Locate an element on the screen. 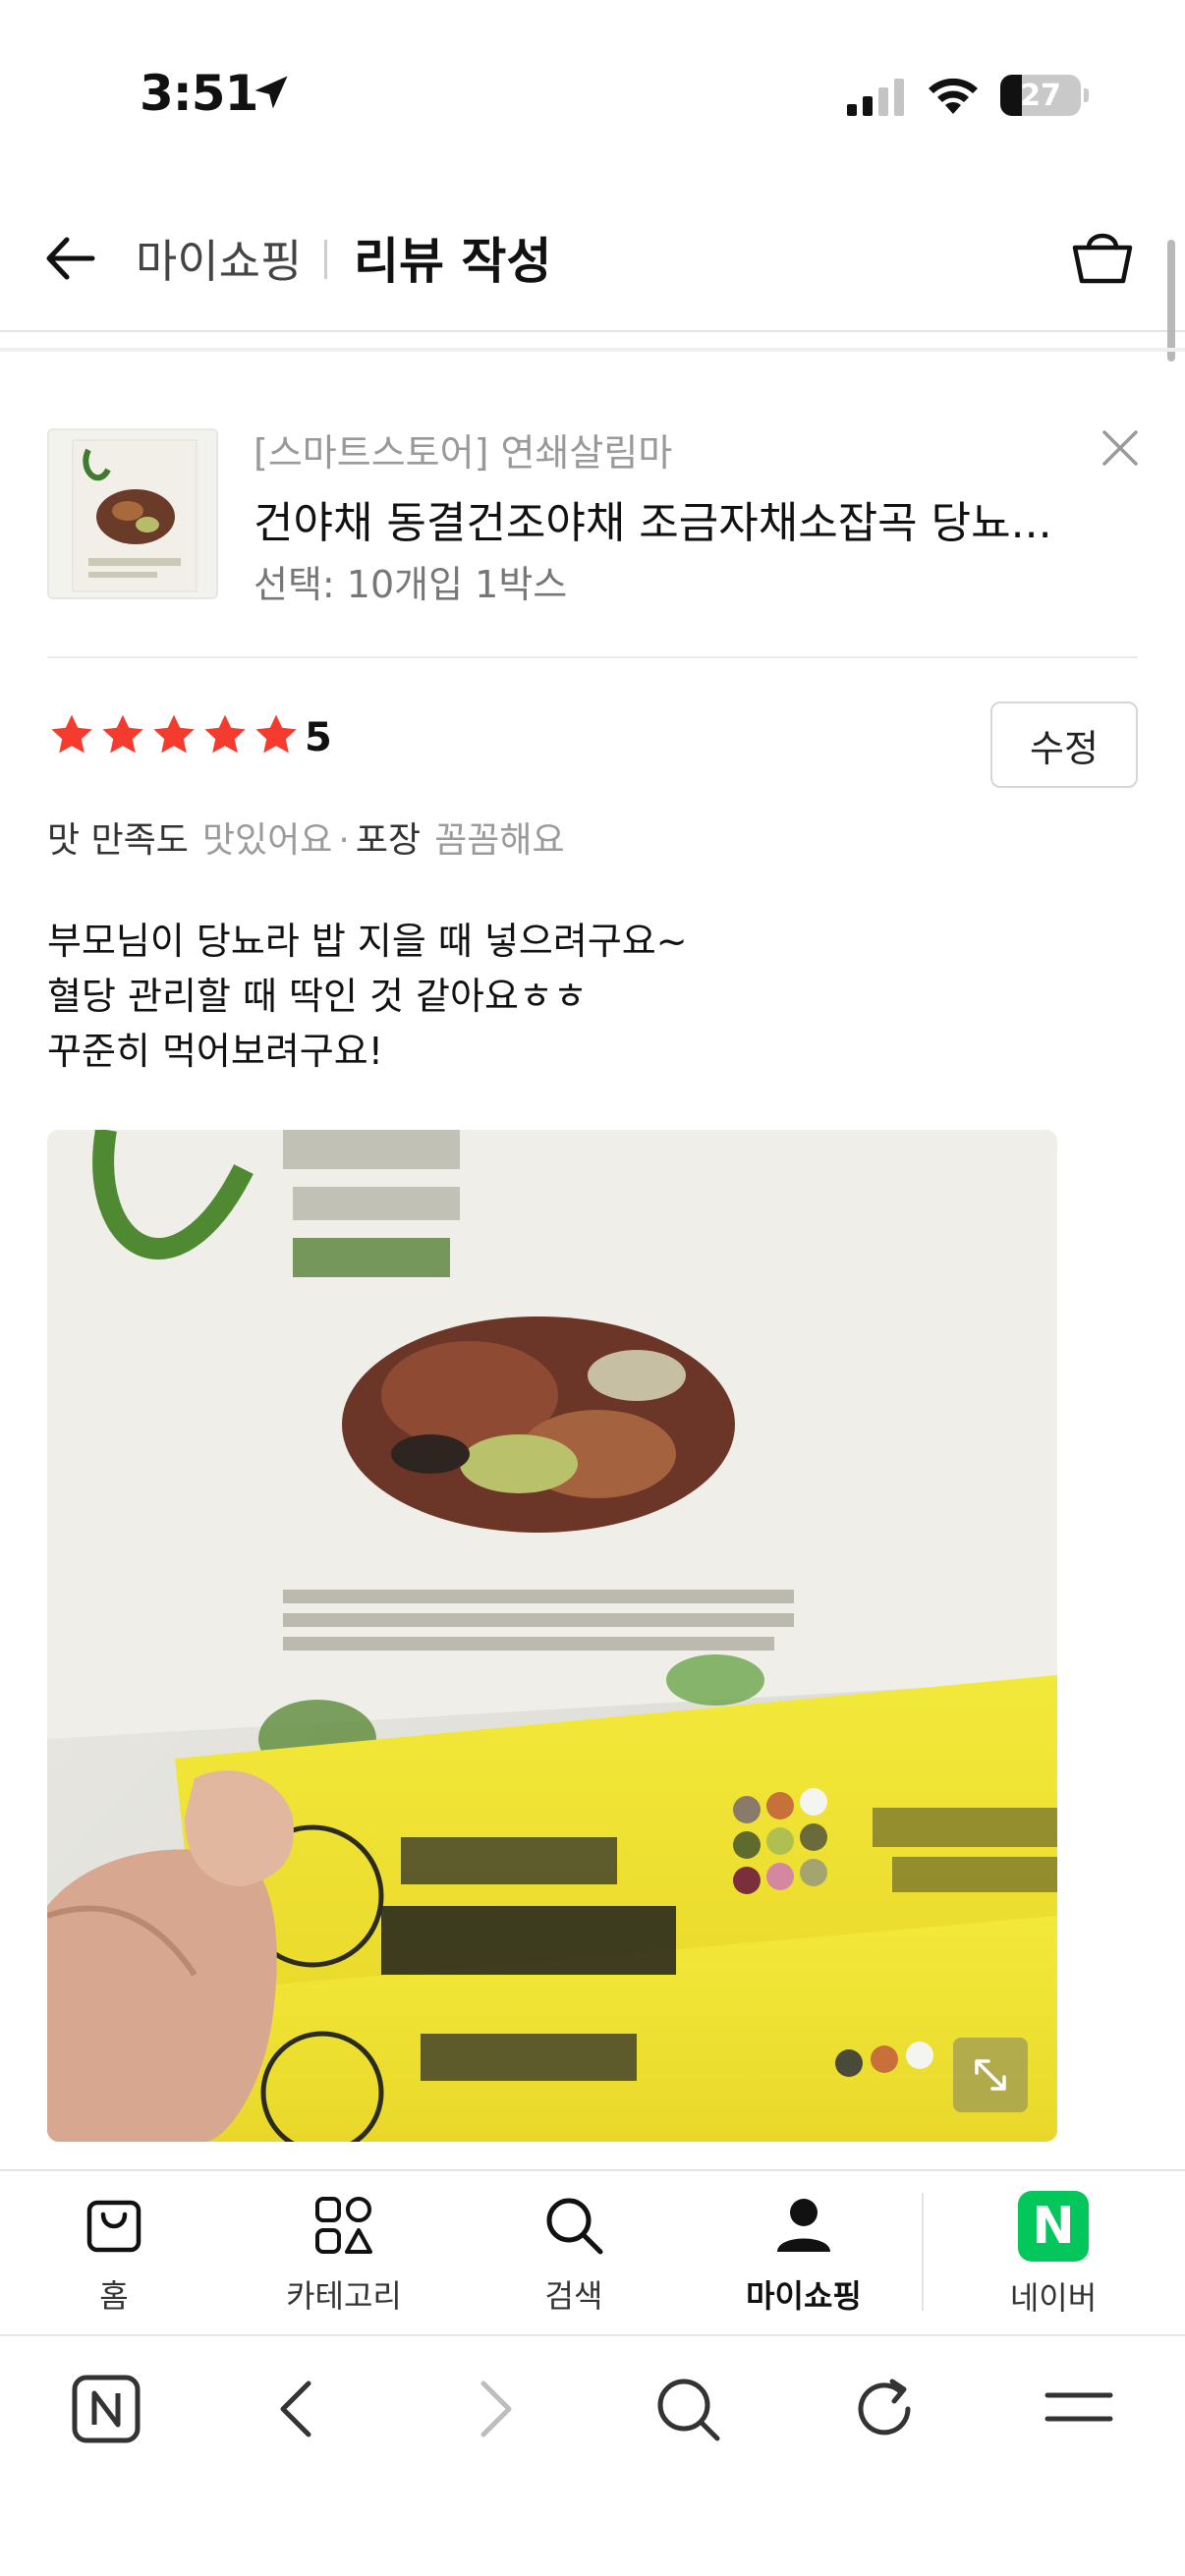 This screenshot has width=1185, height=2576. shopping-bag-icon is located at coordinates (1103, 255).